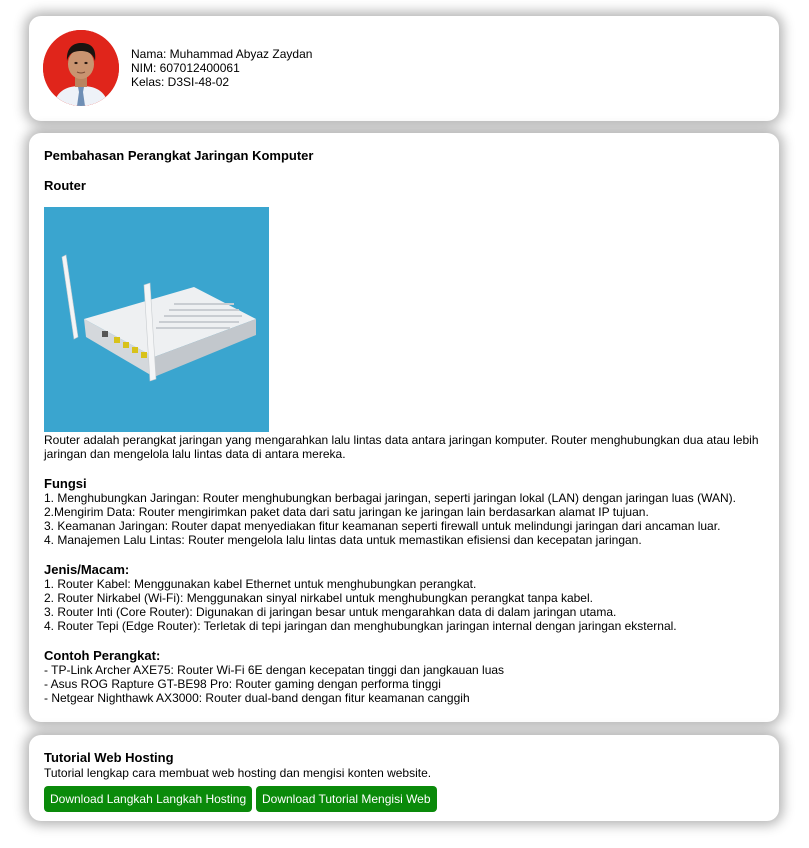 The height and width of the screenshot is (848, 809). I want to click on router-image, so click(156, 319).